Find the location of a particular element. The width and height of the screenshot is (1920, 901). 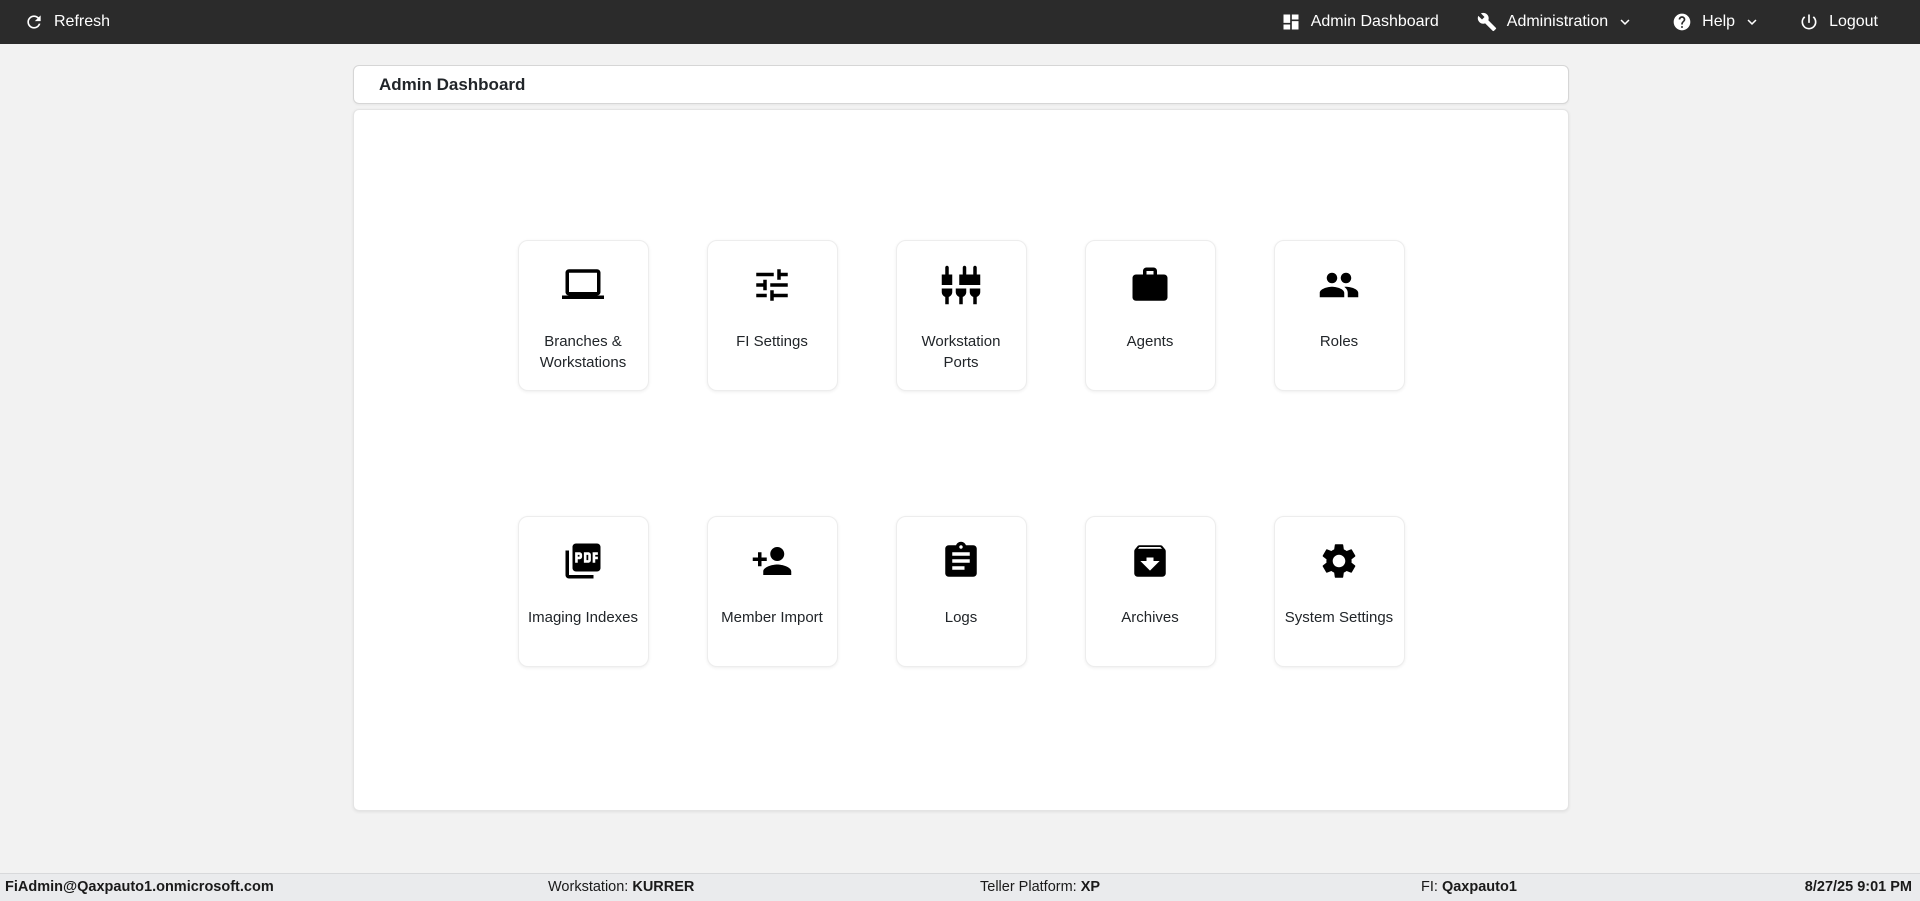

people-icon is located at coordinates (1339, 285).